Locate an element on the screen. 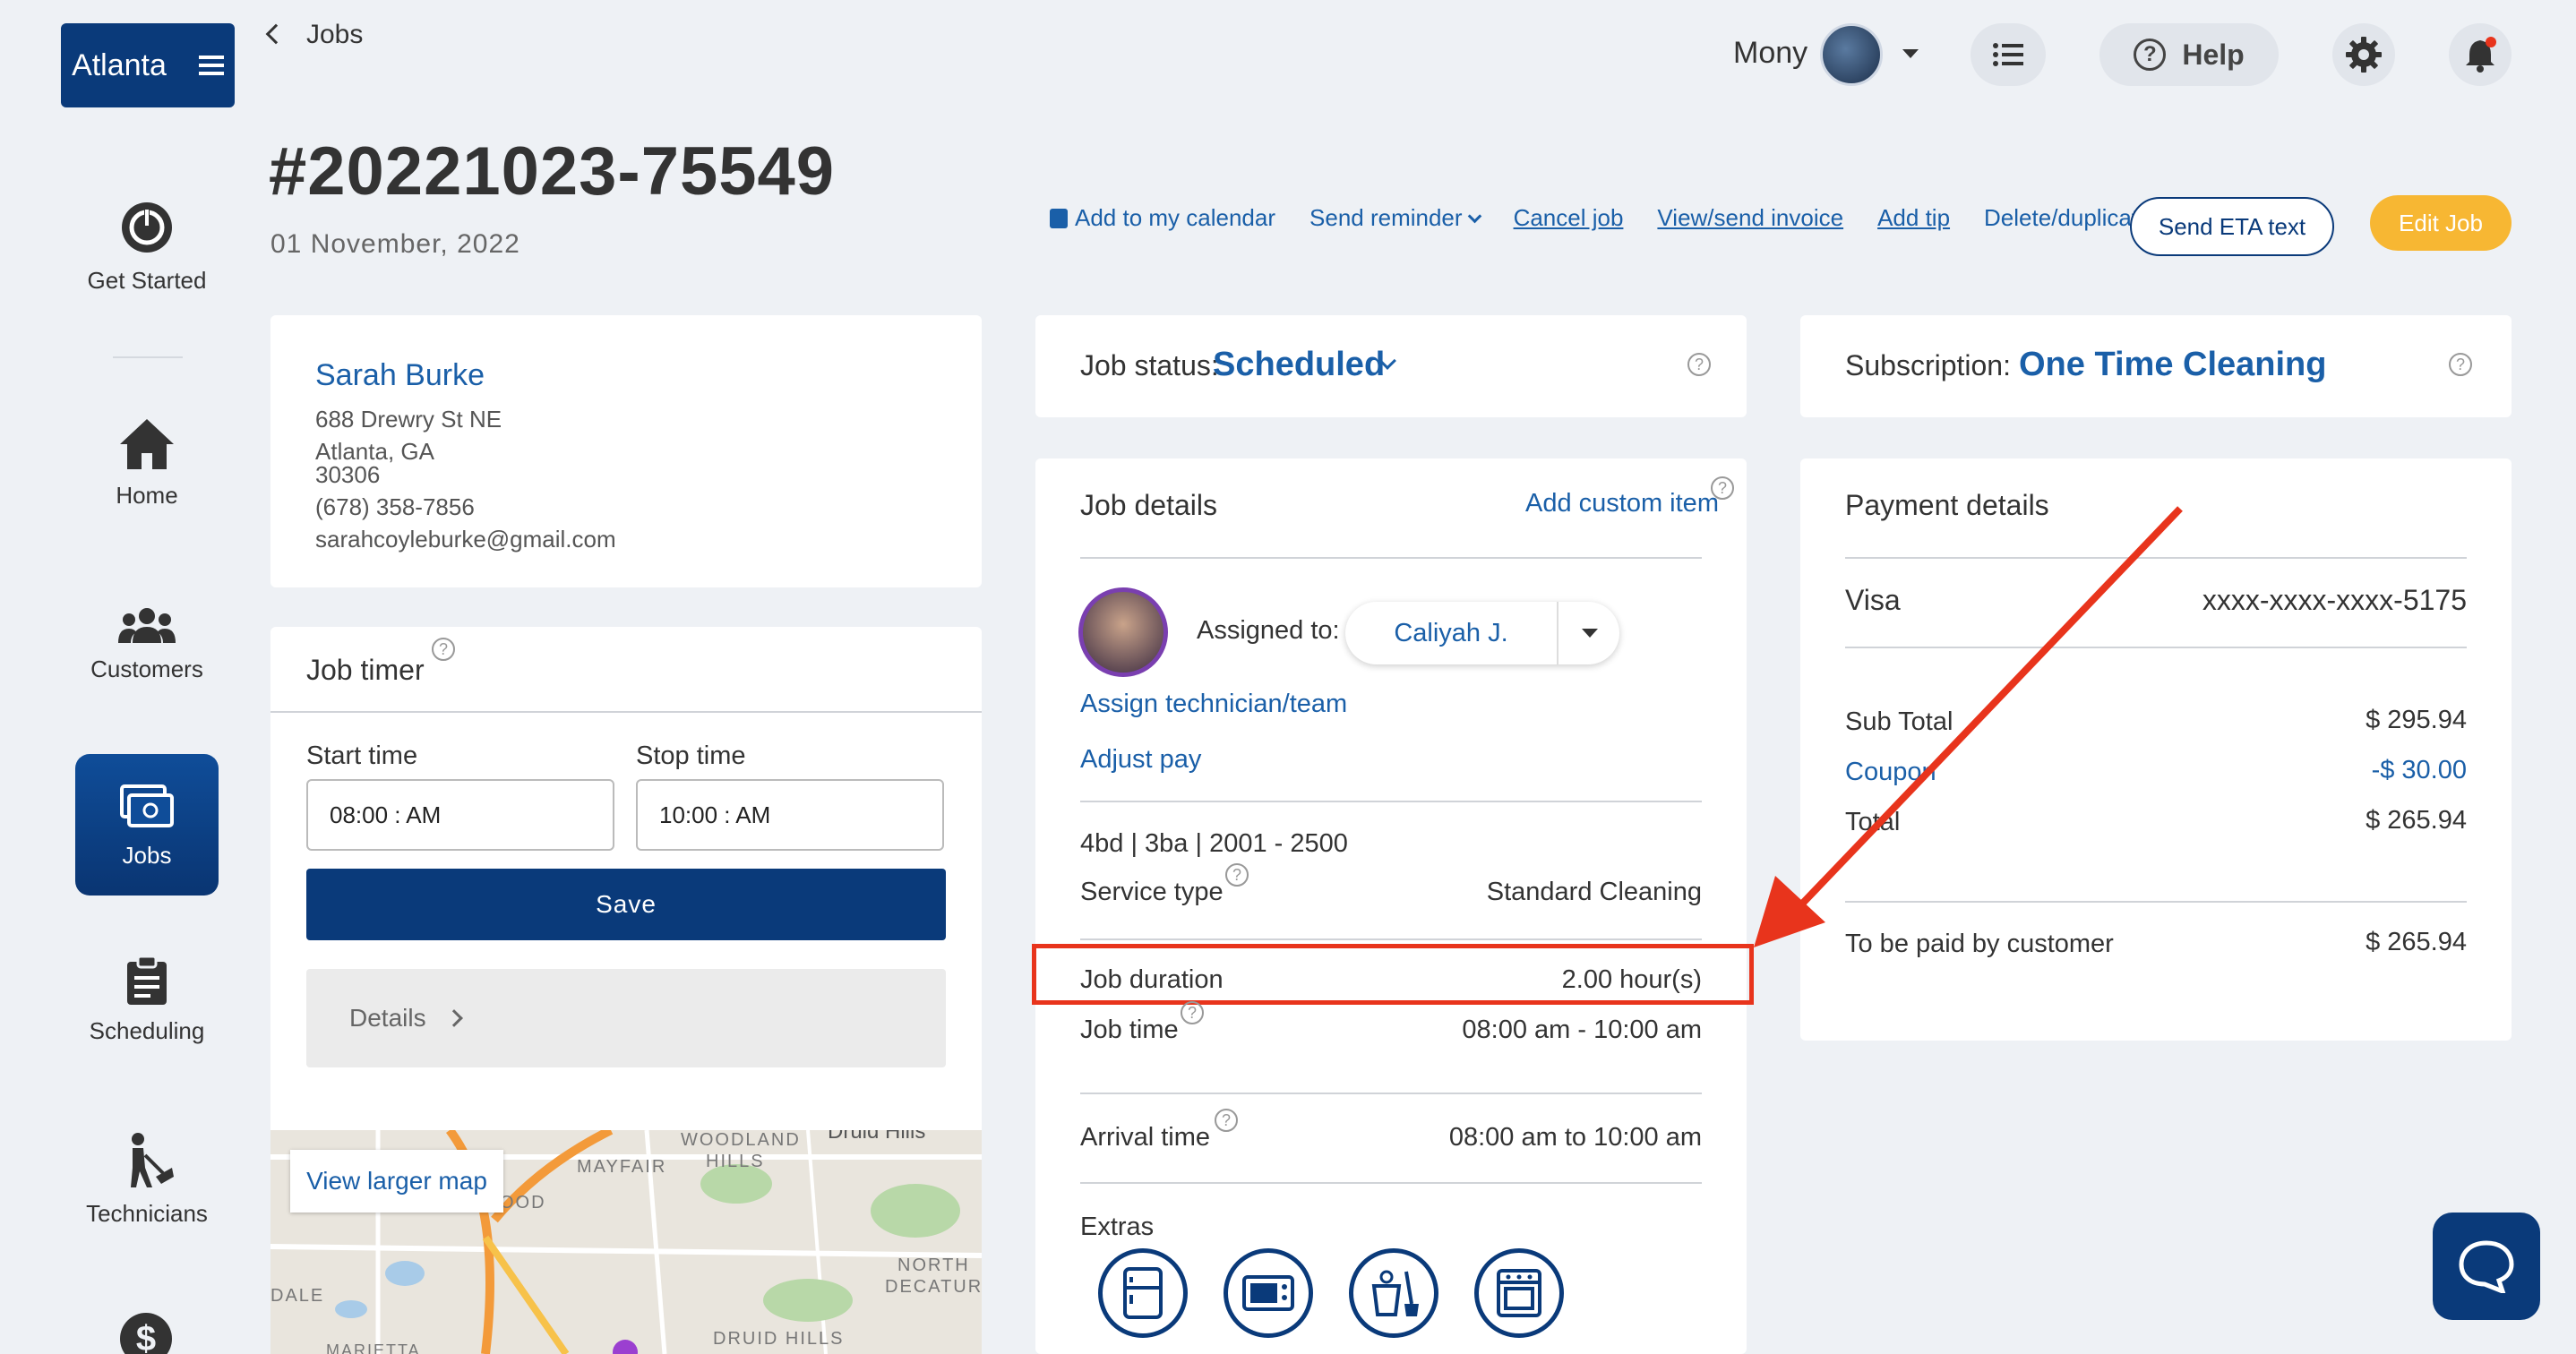 Image resolution: width=2576 pixels, height=1354 pixels. avatar is located at coordinates (1851, 54).